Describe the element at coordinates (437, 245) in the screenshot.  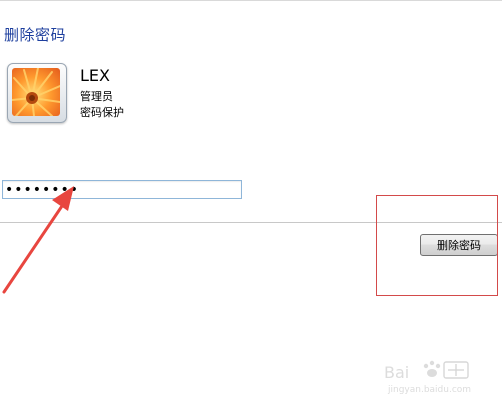
I see `annotation-highlight-box` at that location.